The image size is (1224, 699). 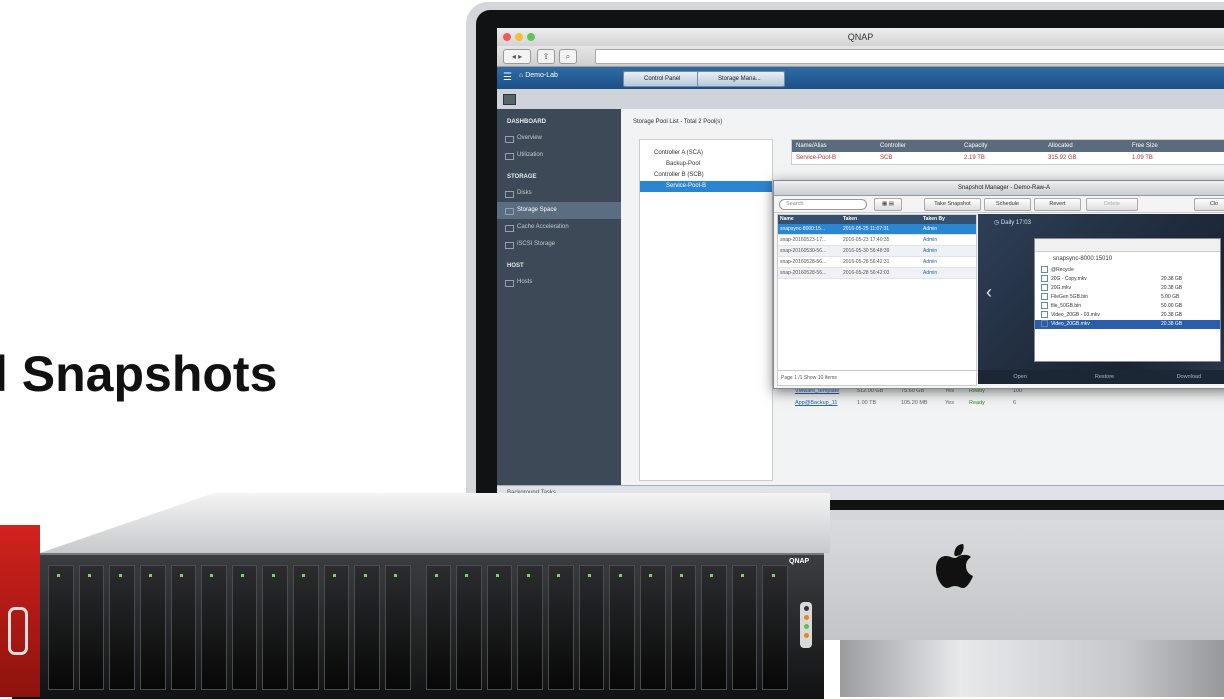 What do you see at coordinates (930, 262) in the screenshot?
I see `snapshot-owner: Admin` at bounding box center [930, 262].